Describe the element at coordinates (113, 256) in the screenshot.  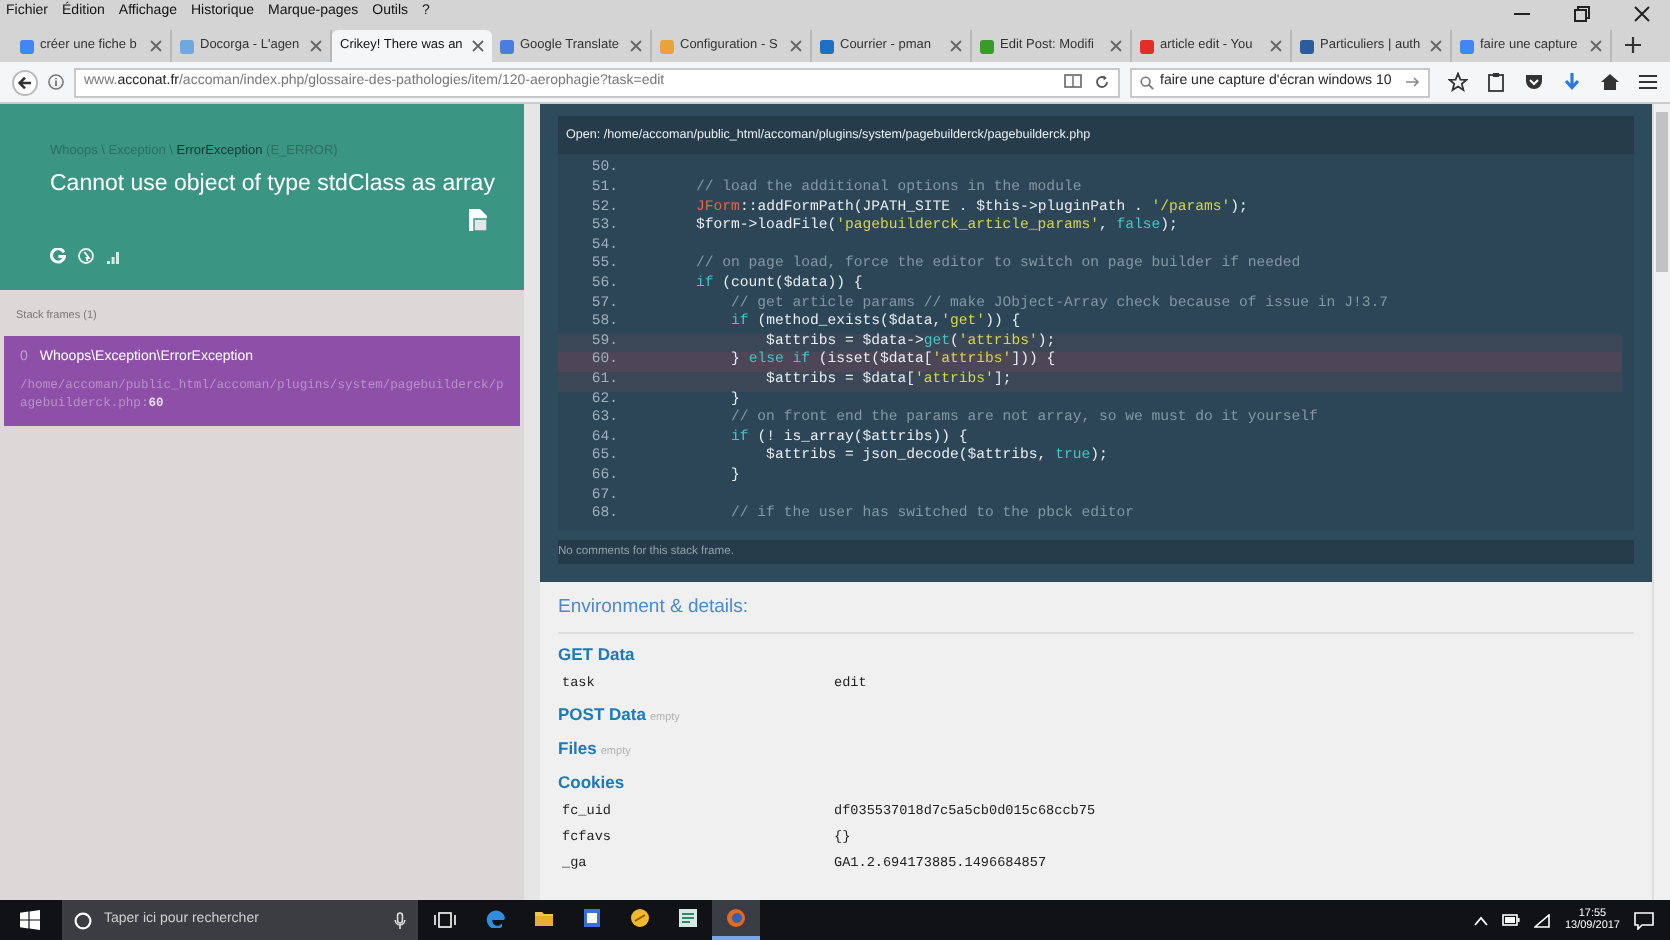
I see `bars-icon` at that location.